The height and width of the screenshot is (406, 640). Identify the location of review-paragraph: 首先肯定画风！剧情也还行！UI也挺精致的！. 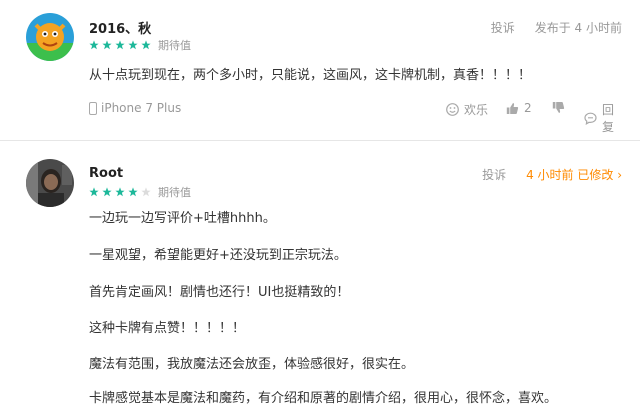
(219, 292).